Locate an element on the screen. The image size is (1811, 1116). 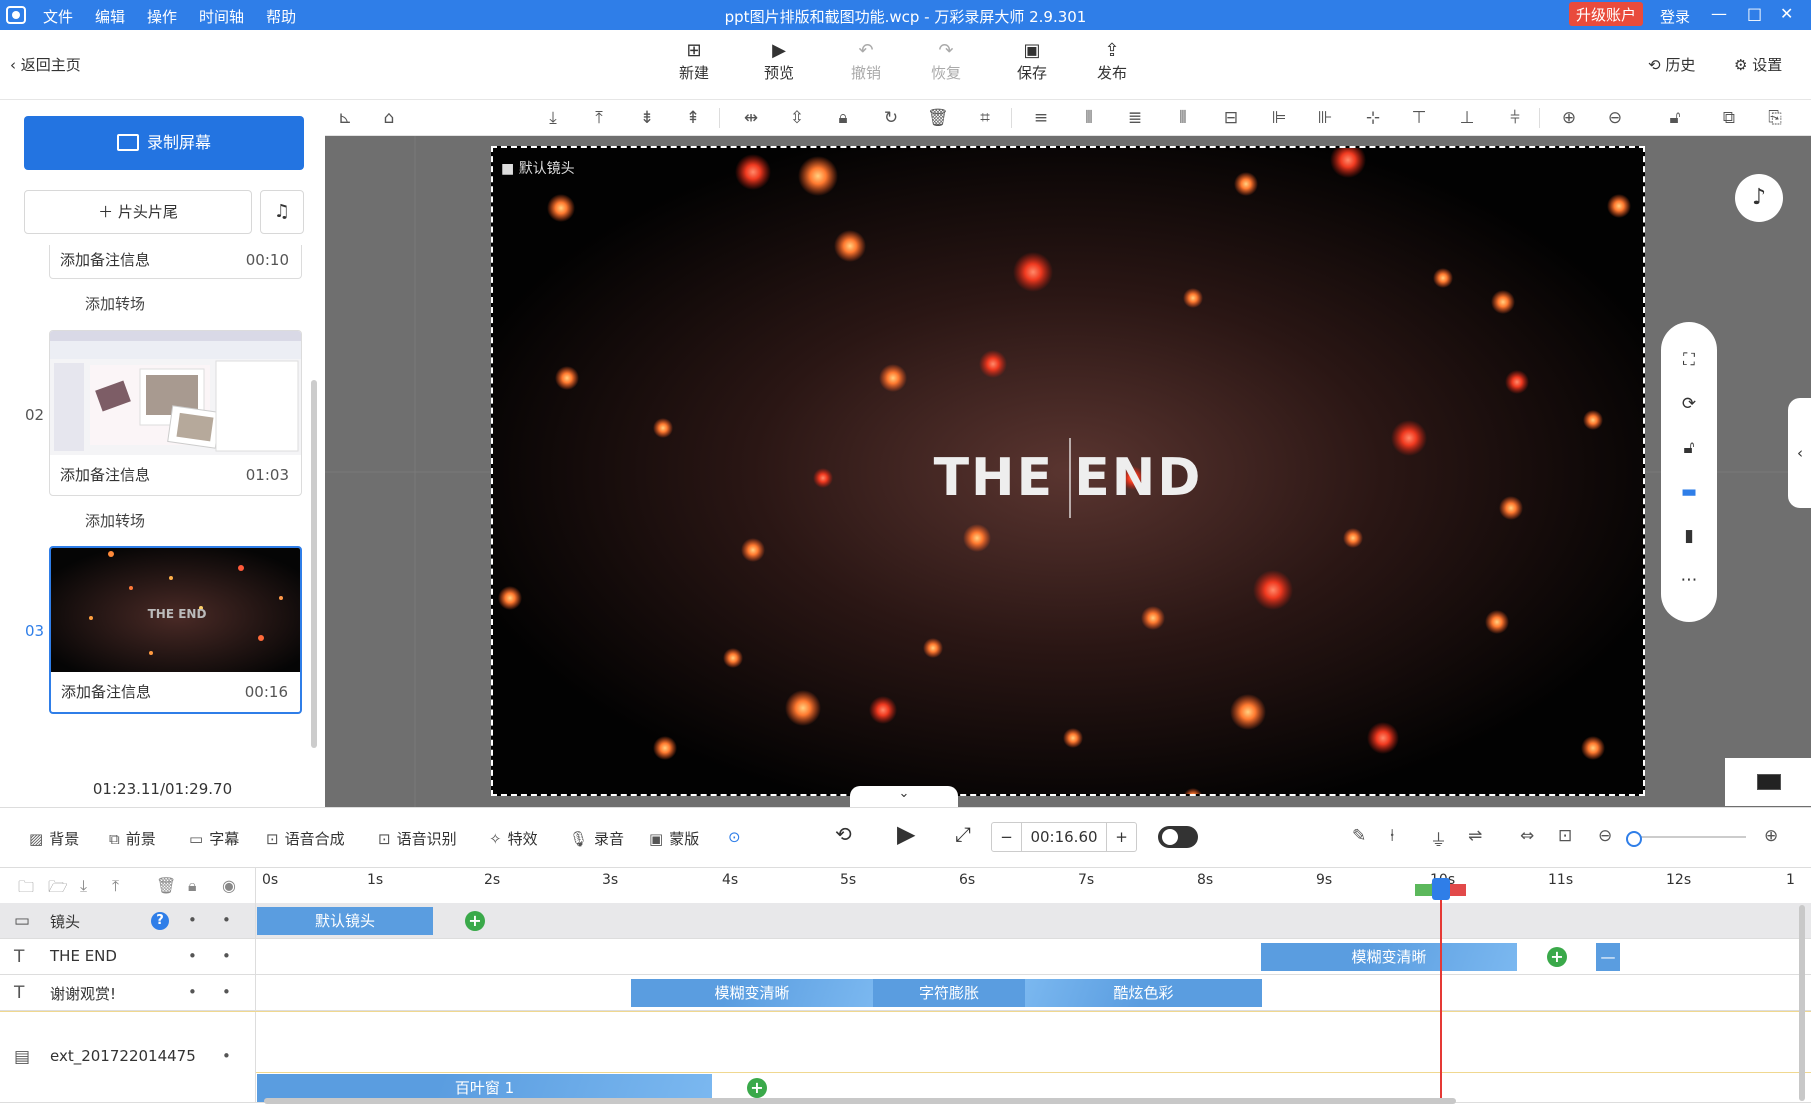
align-right-icon: ⊪ is located at coordinates (1325, 118).